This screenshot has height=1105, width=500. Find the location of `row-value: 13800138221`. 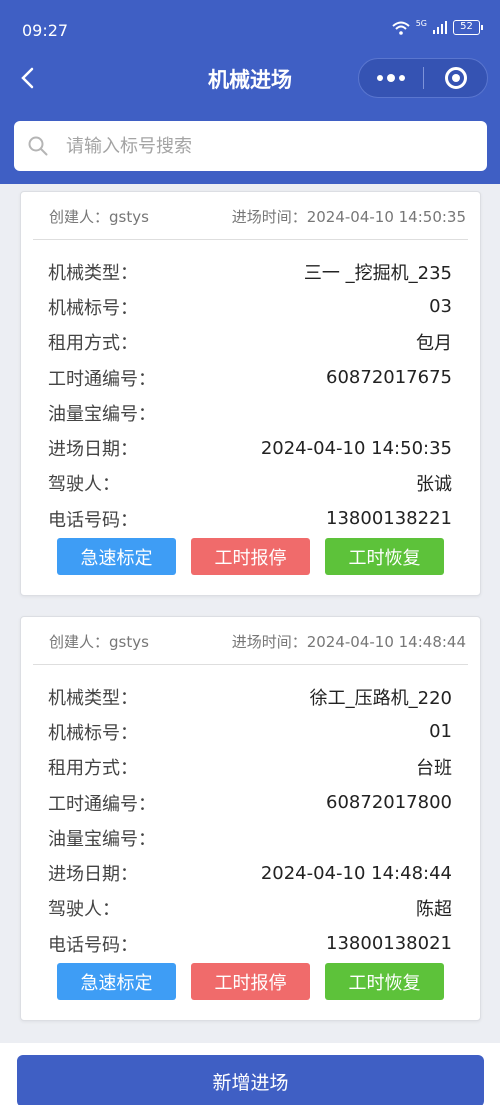

row-value: 13800138221 is located at coordinates (389, 519).